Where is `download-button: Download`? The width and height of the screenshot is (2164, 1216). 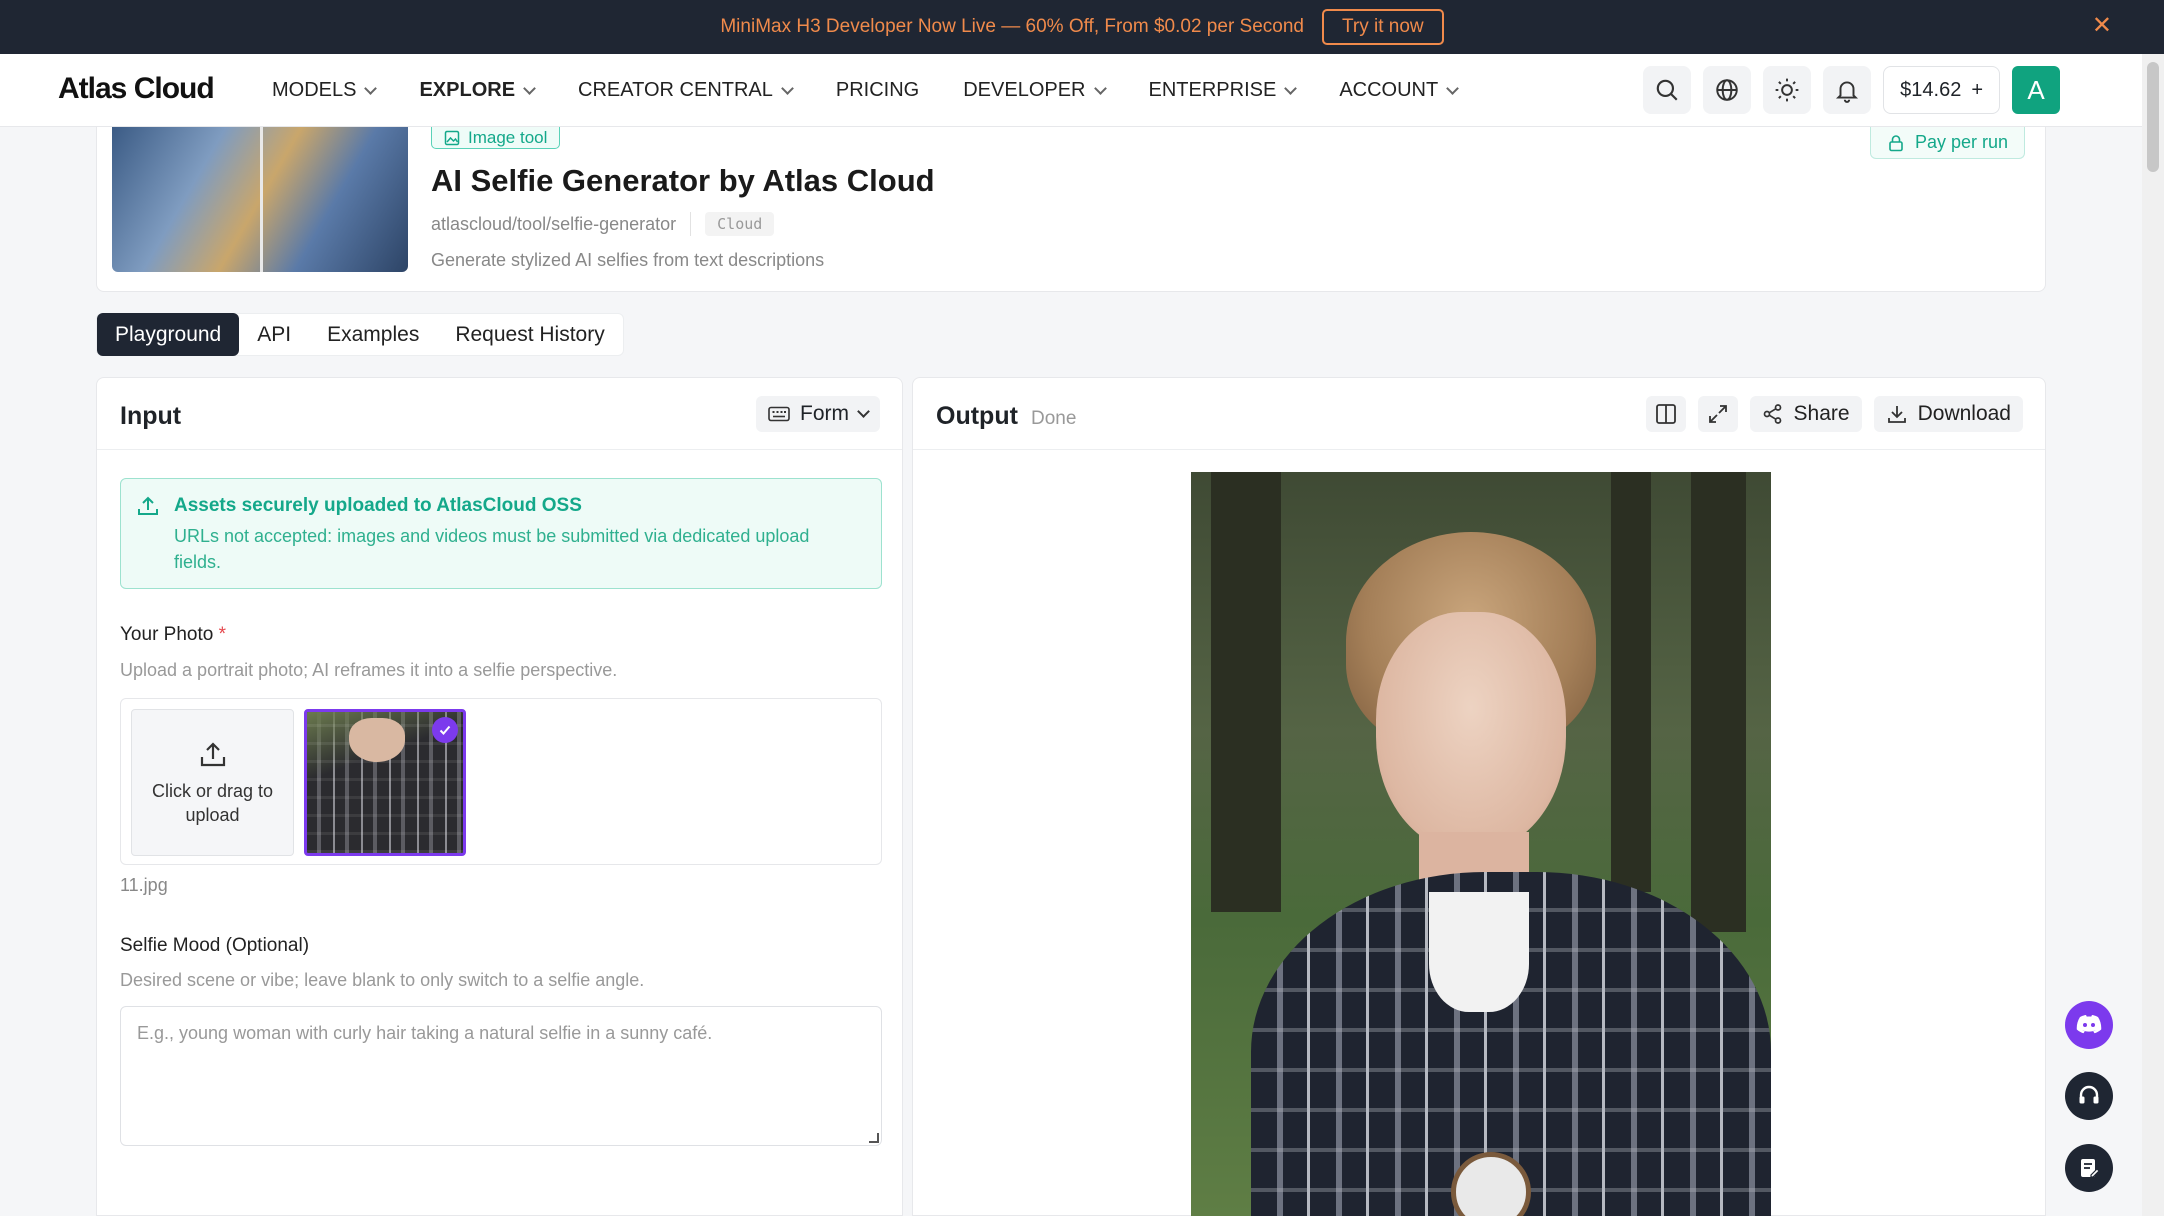
download-button: Download is located at coordinates (1948, 414).